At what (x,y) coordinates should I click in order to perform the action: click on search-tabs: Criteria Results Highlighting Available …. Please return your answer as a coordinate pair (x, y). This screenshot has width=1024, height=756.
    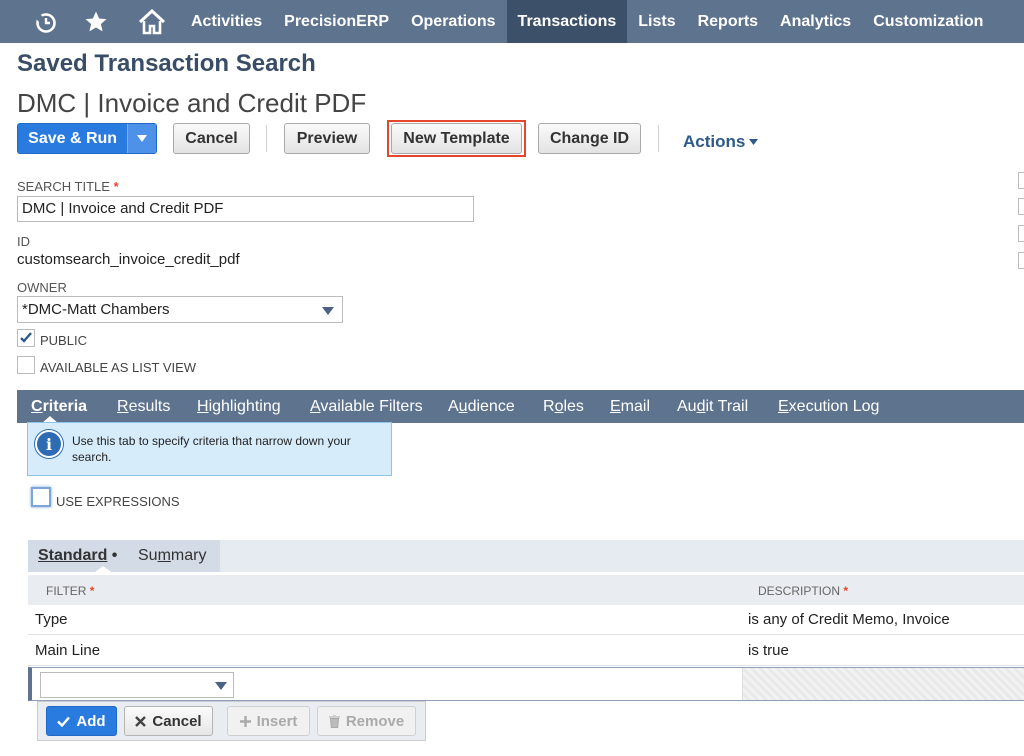
    Looking at the image, I should click on (520, 407).